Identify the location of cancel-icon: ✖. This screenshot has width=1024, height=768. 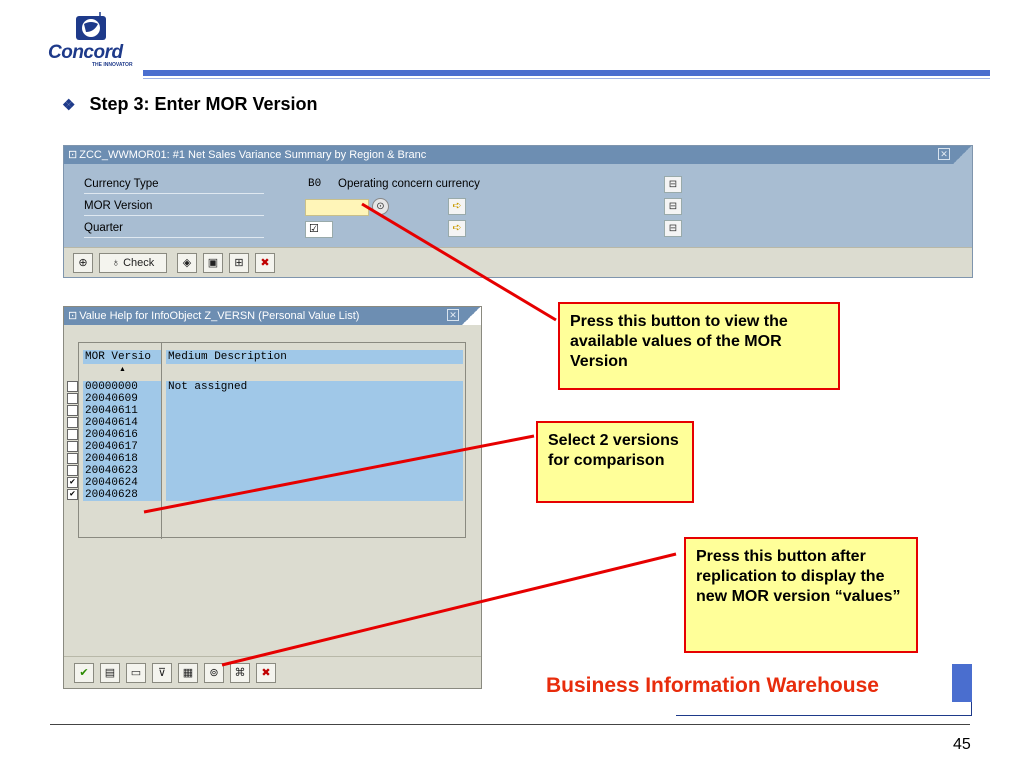
(265, 263).